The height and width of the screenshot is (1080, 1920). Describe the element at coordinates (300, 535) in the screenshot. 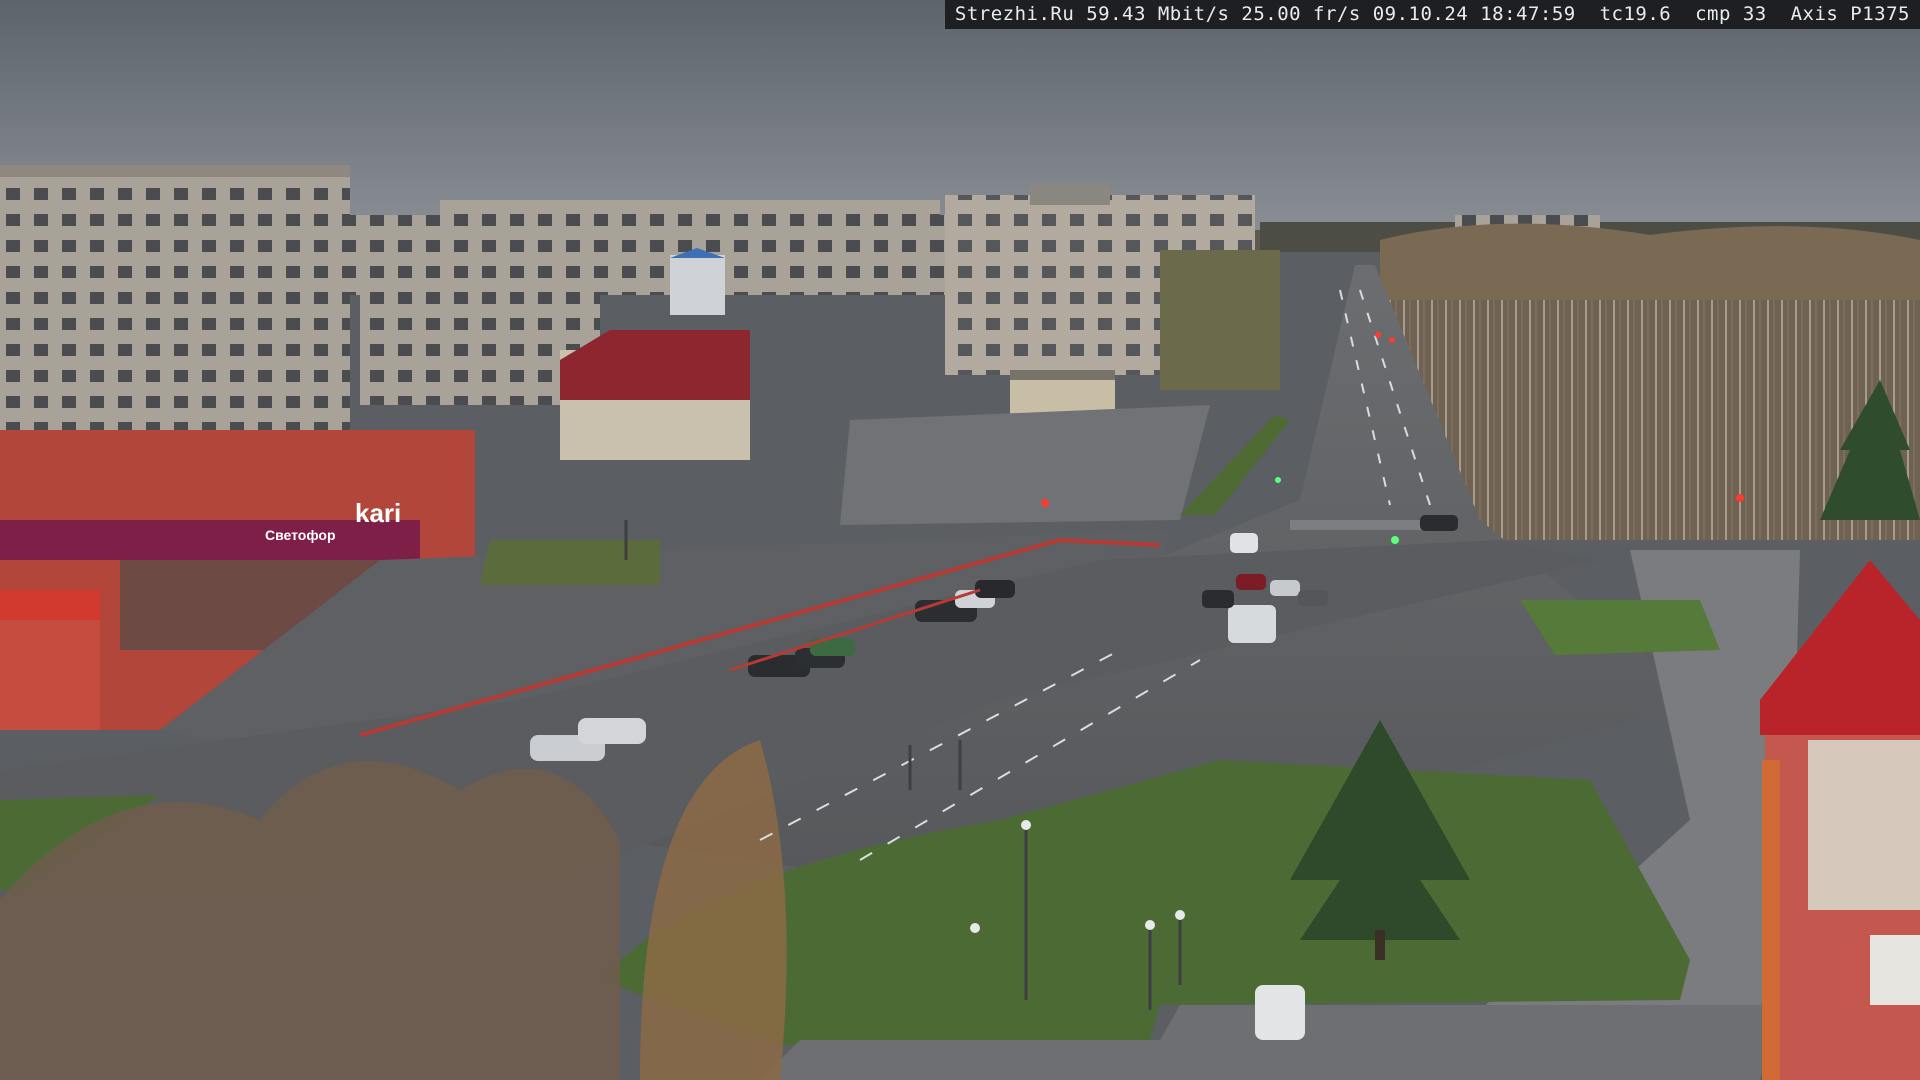

I see `store-sign-svetofor: Светофор` at that location.